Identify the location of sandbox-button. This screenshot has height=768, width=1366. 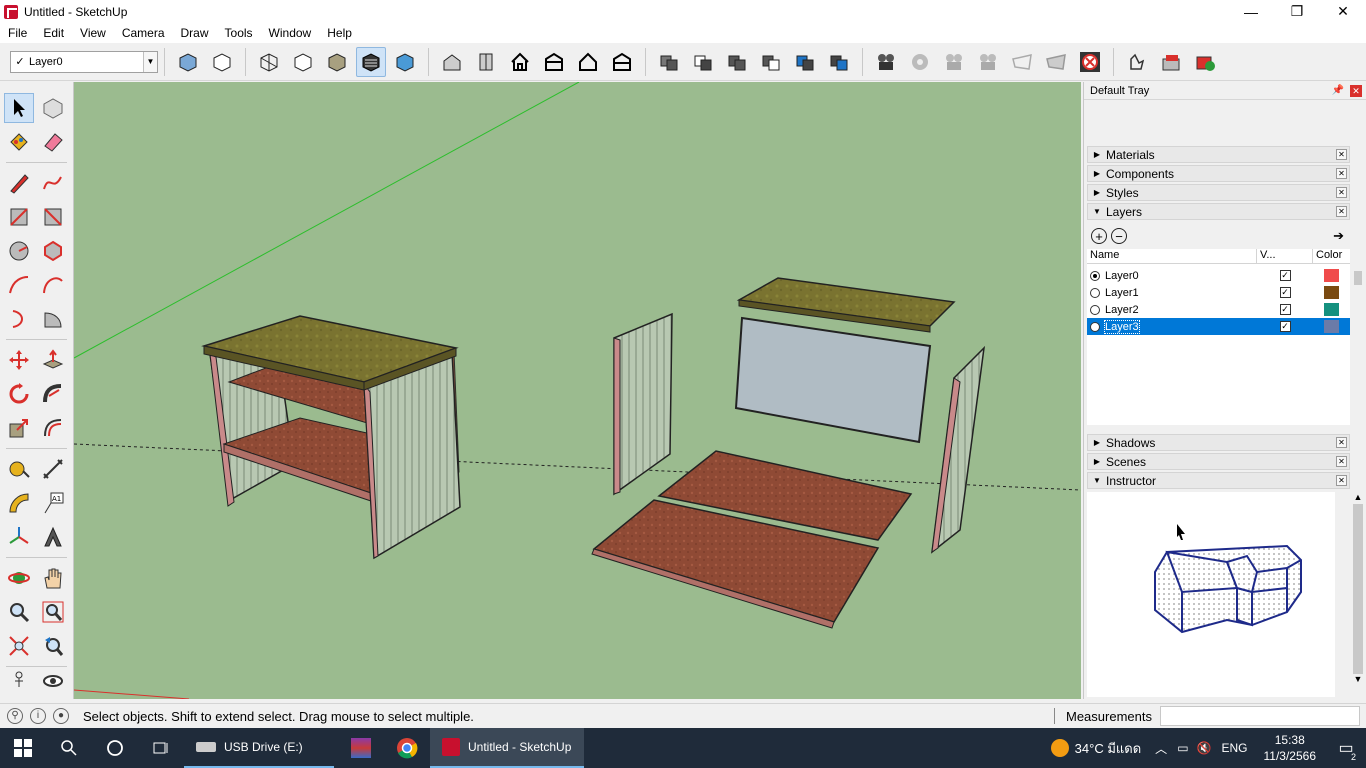
(1137, 62).